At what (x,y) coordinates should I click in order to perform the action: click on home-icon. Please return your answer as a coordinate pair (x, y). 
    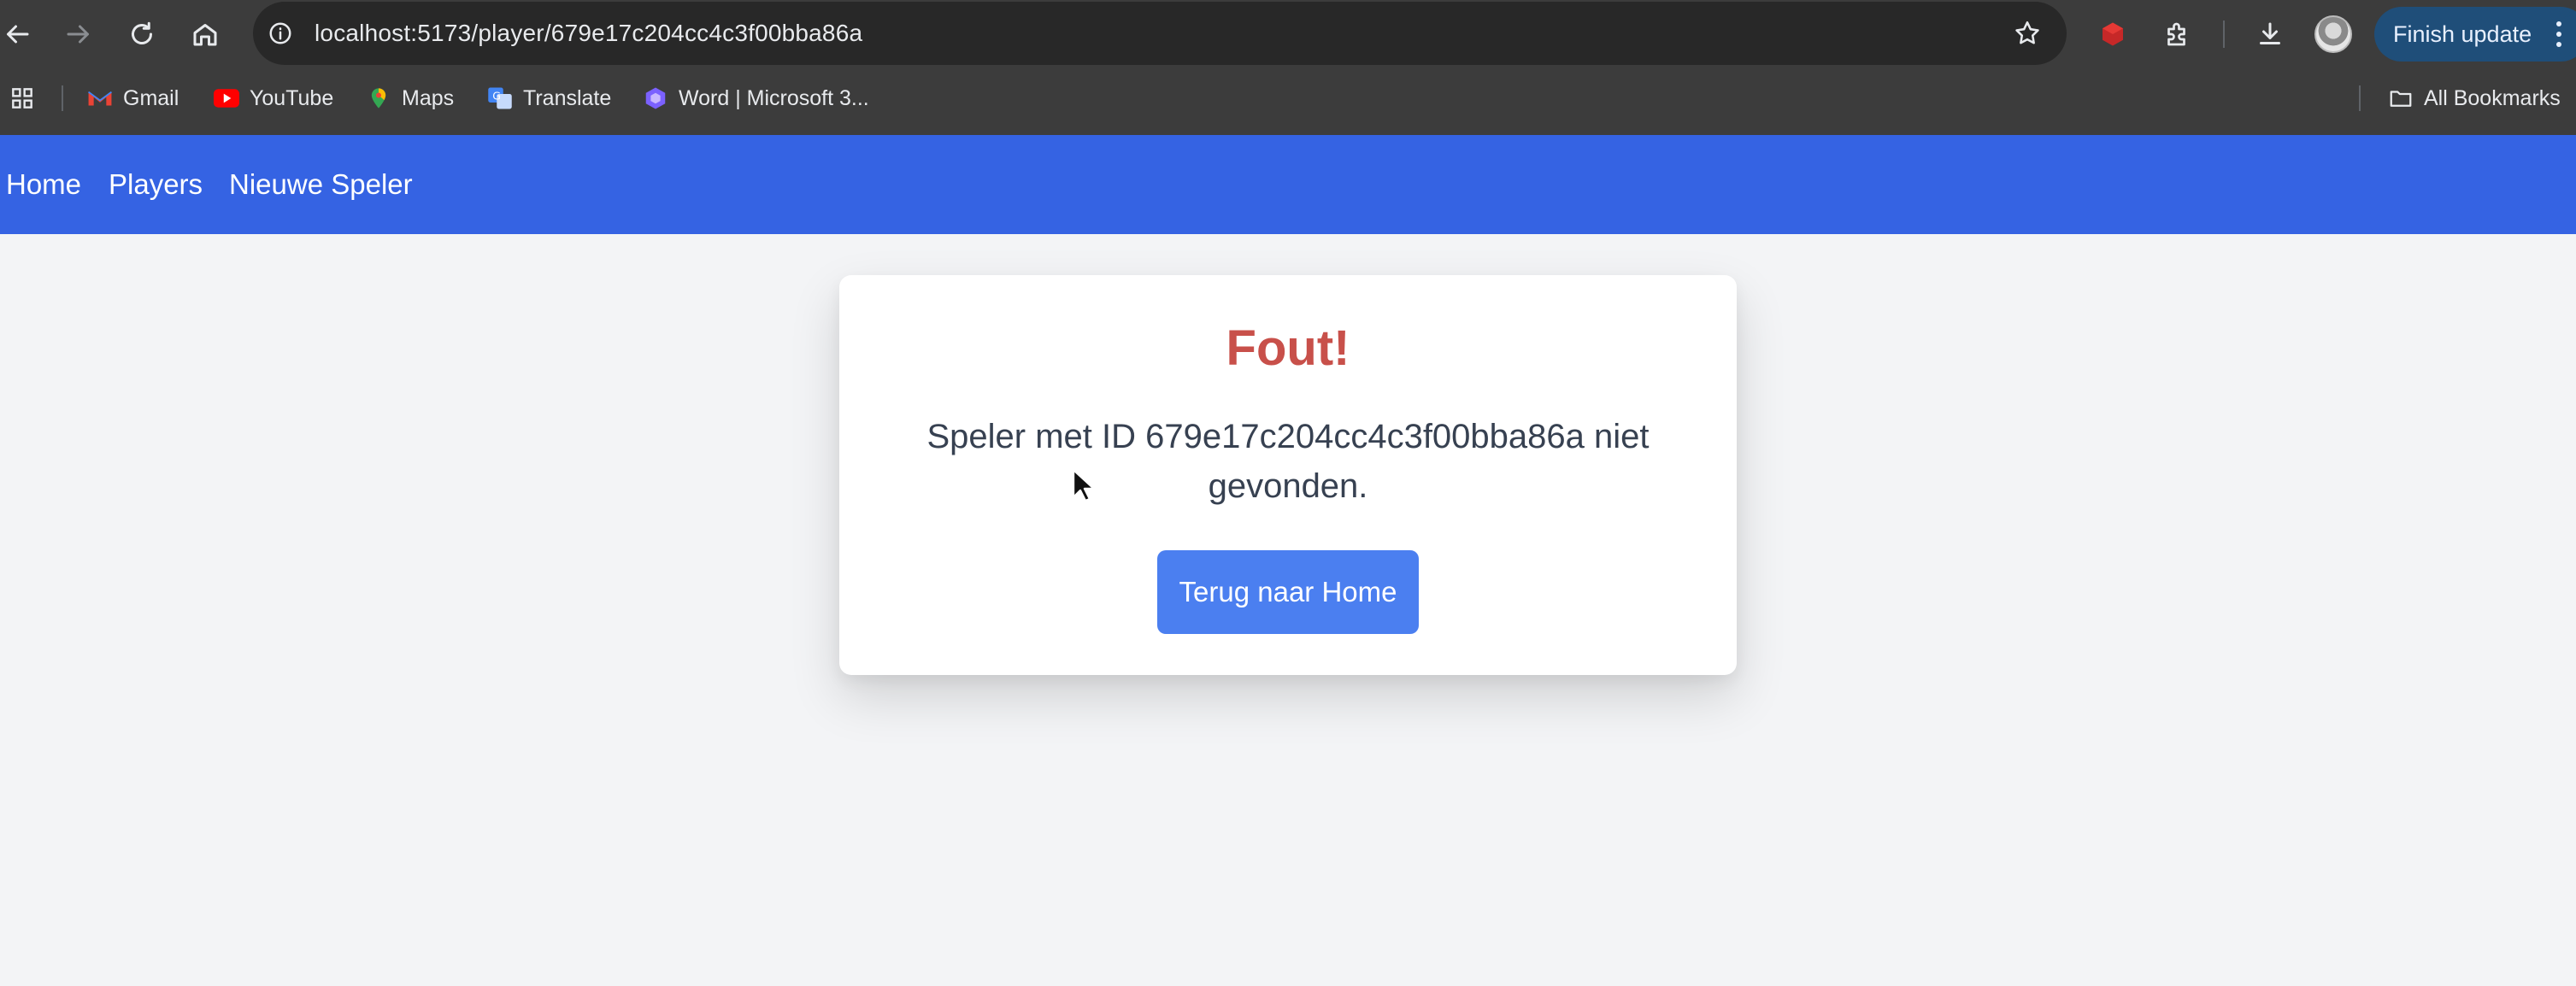
    Looking at the image, I should click on (205, 35).